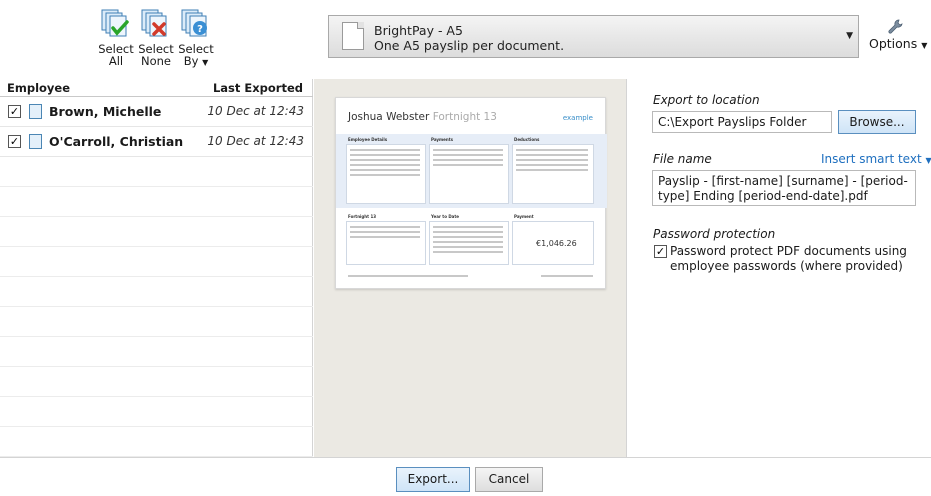  What do you see at coordinates (895, 26) in the screenshot?
I see `wrench-icon` at bounding box center [895, 26].